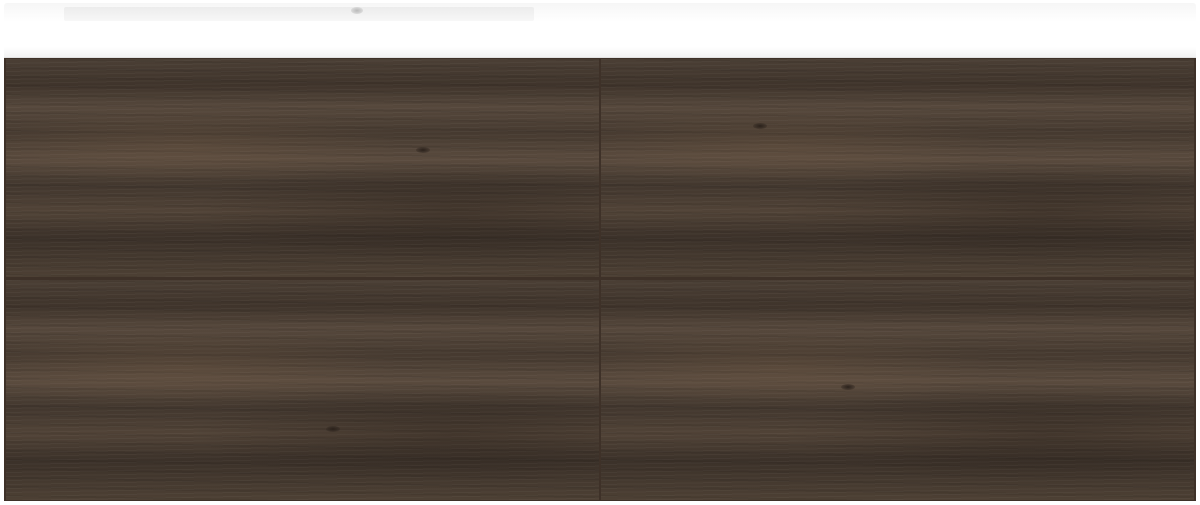 The image size is (1200, 505). Describe the element at coordinates (299, 14) in the screenshot. I see `basin-recess` at that location.